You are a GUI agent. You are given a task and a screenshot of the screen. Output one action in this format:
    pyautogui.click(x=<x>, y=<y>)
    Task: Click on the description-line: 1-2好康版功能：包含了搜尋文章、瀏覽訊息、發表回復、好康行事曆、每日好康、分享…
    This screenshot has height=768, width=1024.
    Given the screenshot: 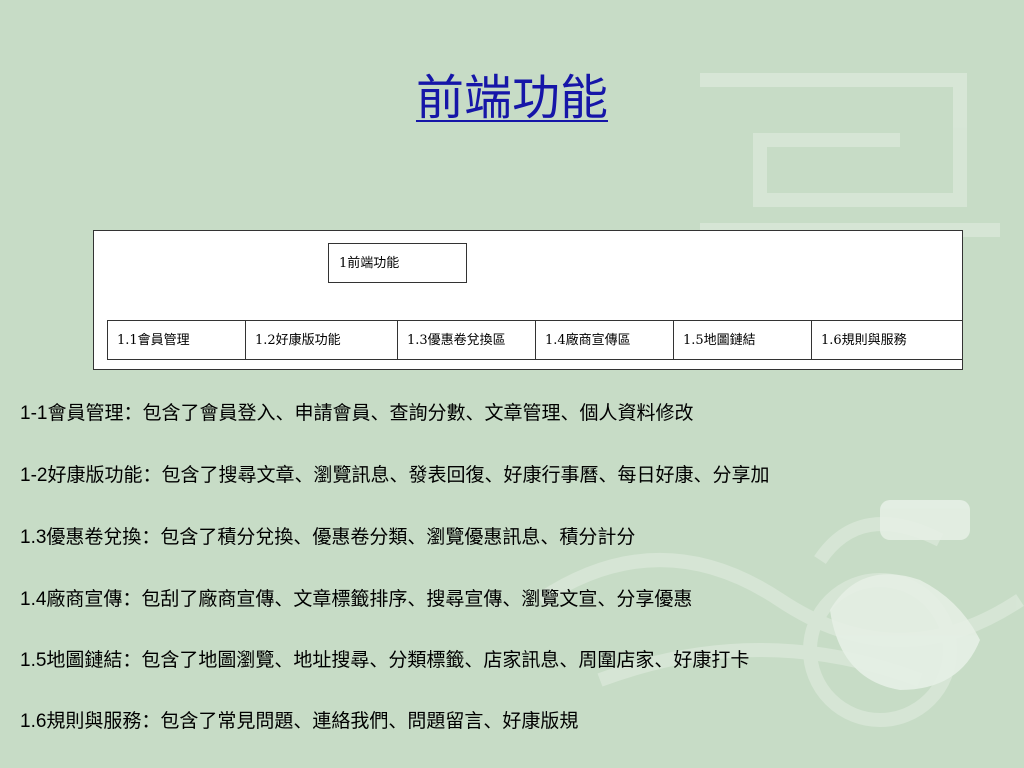 What is the action you would take?
    pyautogui.click(x=522, y=473)
    